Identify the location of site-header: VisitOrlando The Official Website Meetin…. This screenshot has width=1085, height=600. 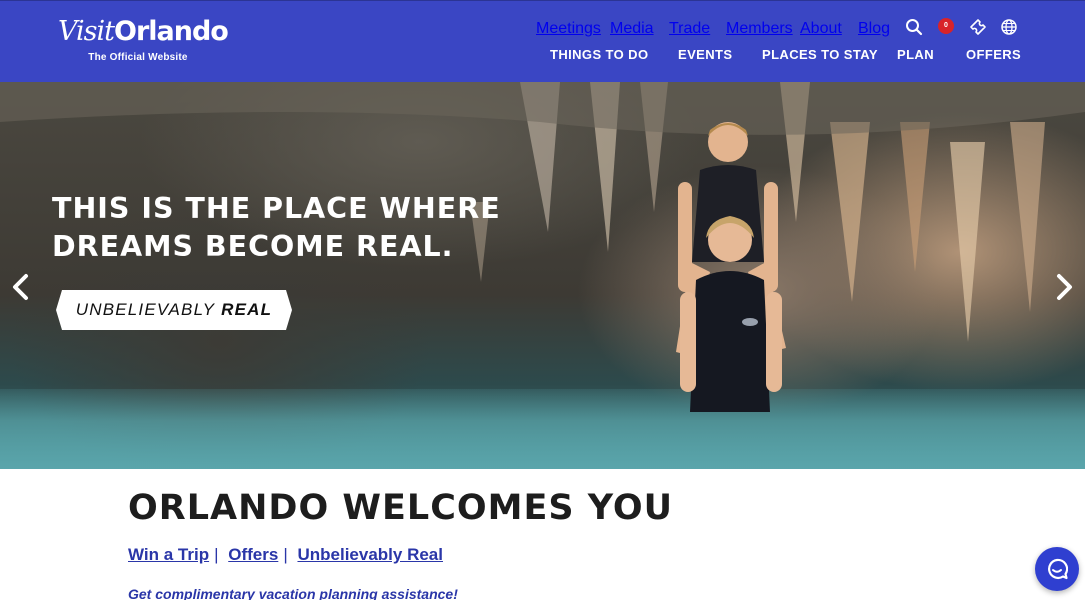
(542, 41).